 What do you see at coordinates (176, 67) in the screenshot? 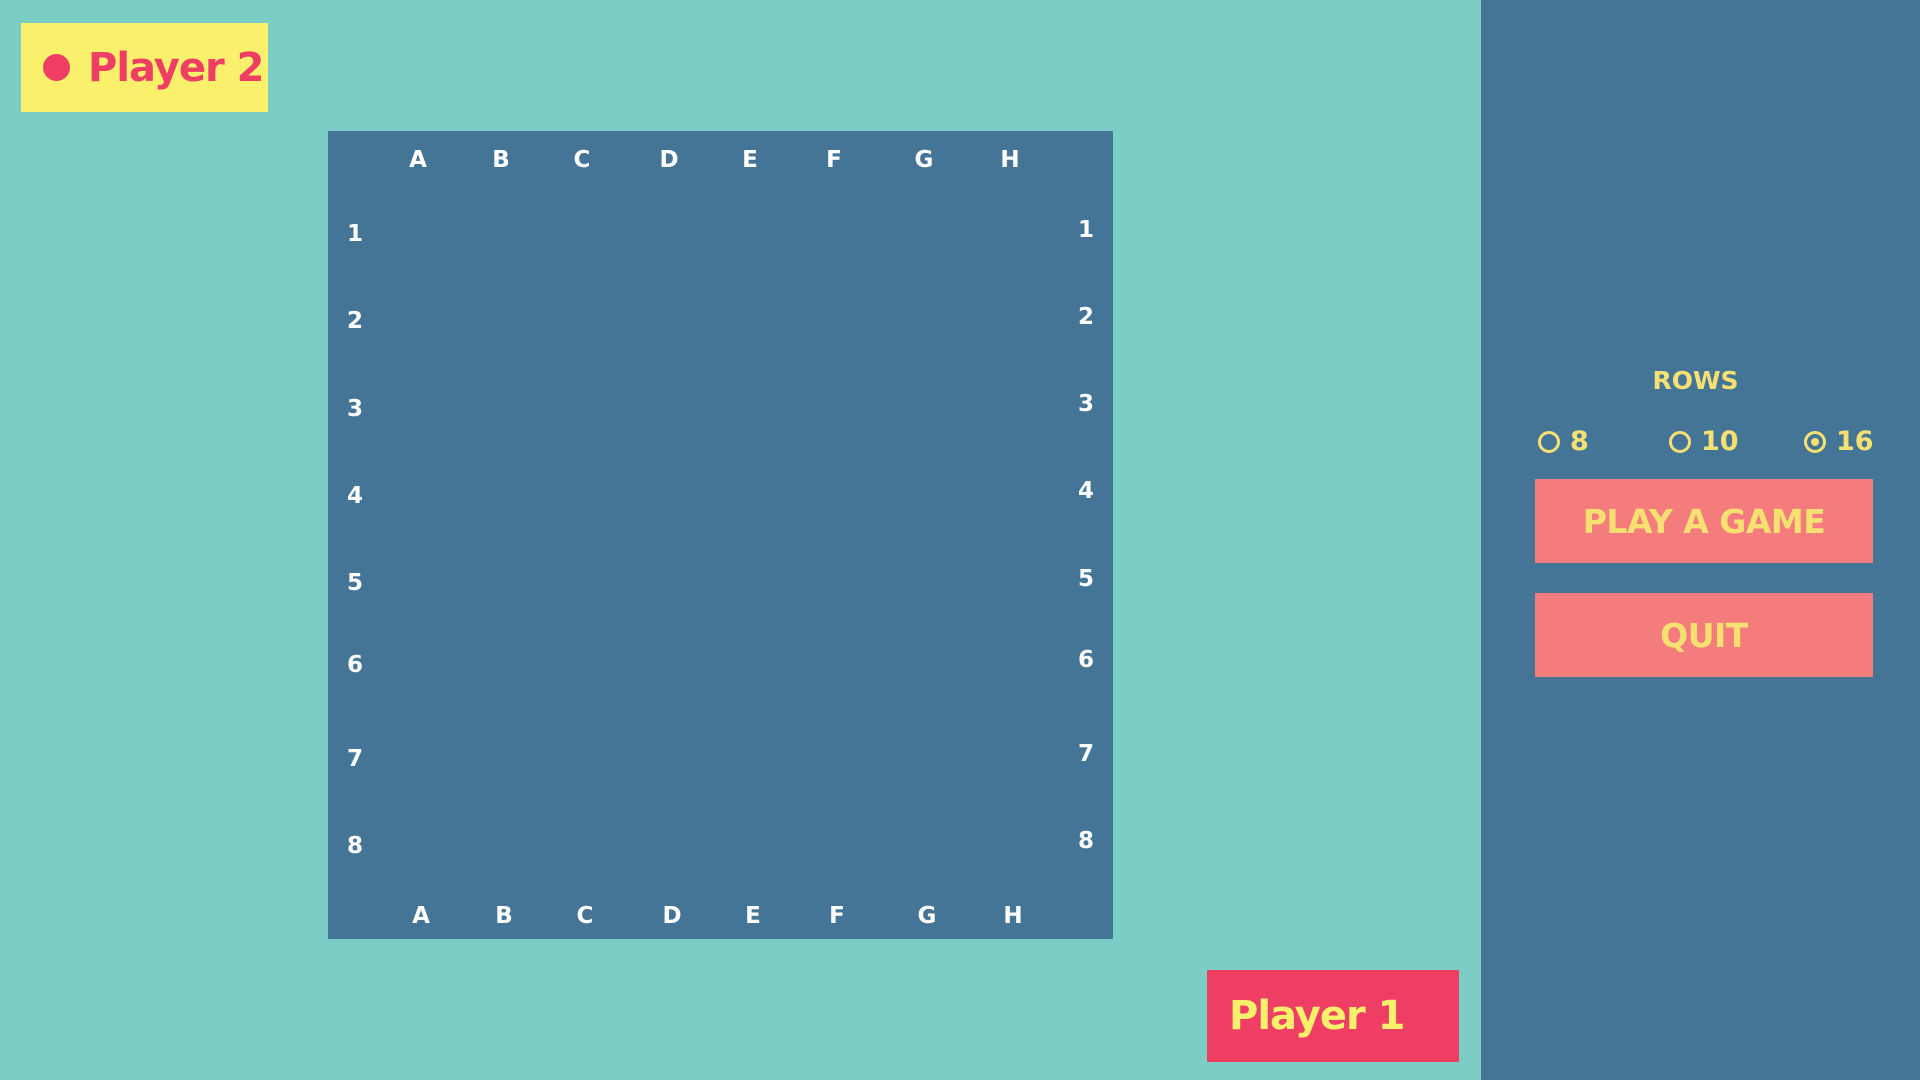
I see `player-2-label: Player 2` at bounding box center [176, 67].